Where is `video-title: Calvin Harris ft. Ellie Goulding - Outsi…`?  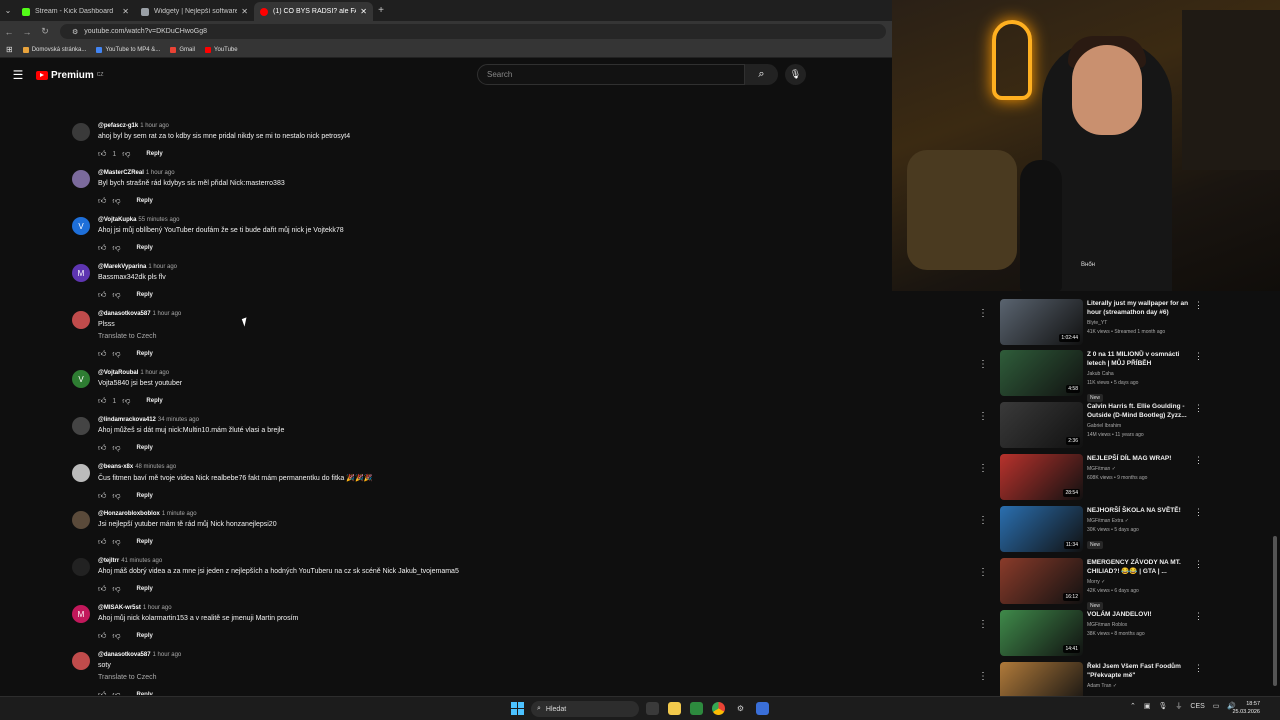 video-title: Calvin Harris ft. Ellie Goulding - Outsi… is located at coordinates (1140, 411).